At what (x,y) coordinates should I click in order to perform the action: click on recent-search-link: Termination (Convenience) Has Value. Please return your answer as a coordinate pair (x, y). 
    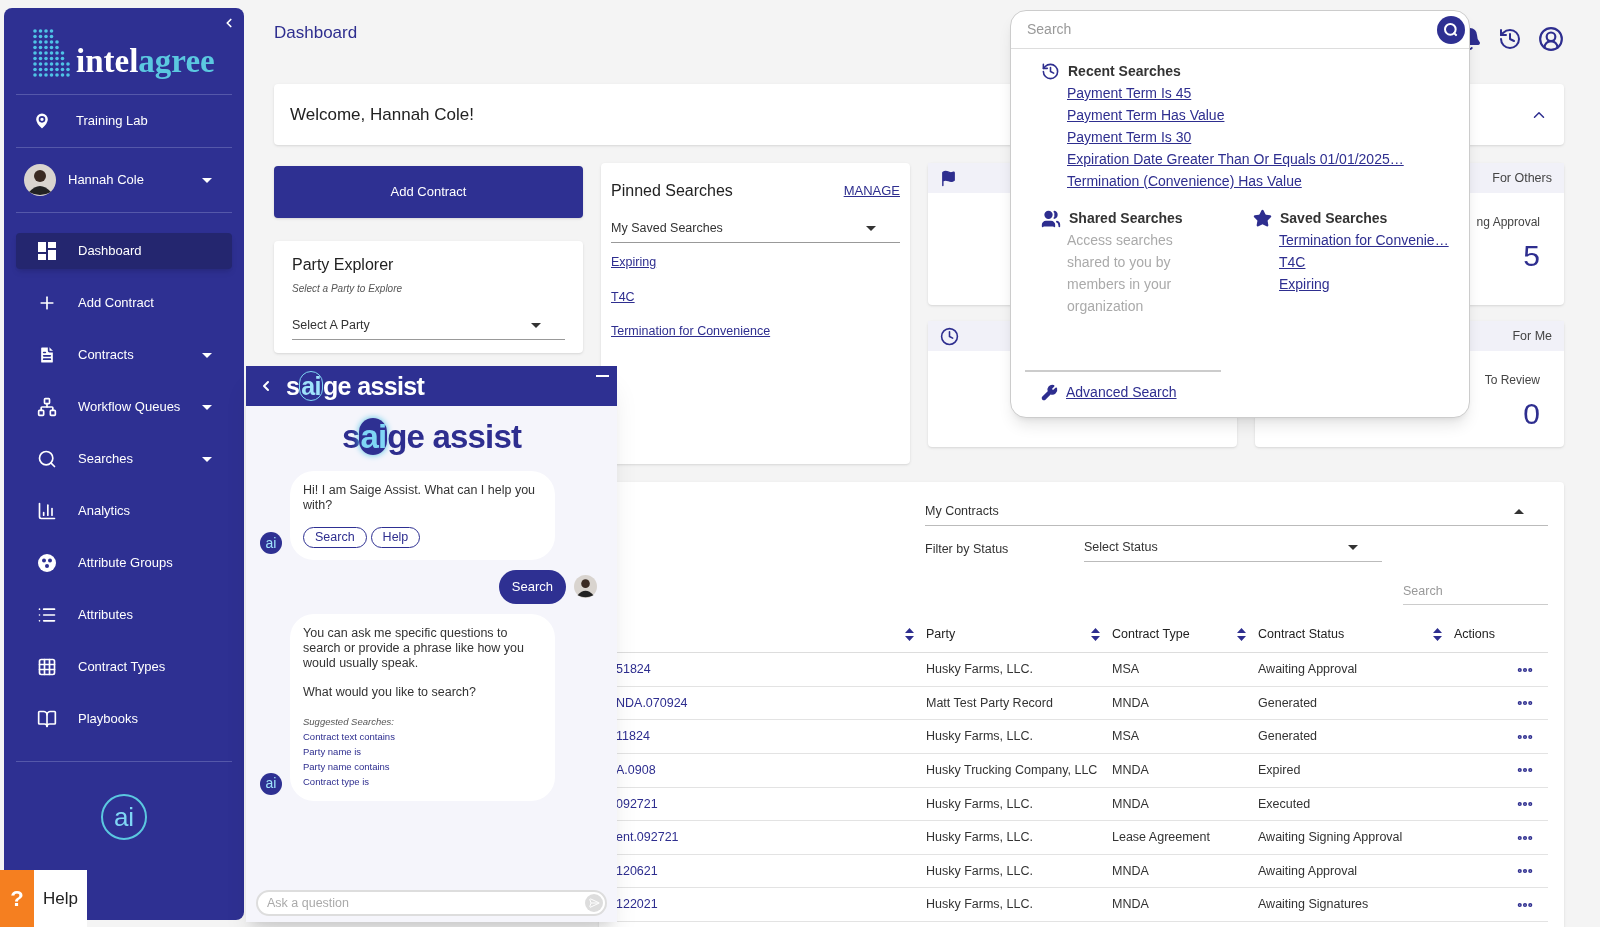
    Looking at the image, I should click on (1184, 181).